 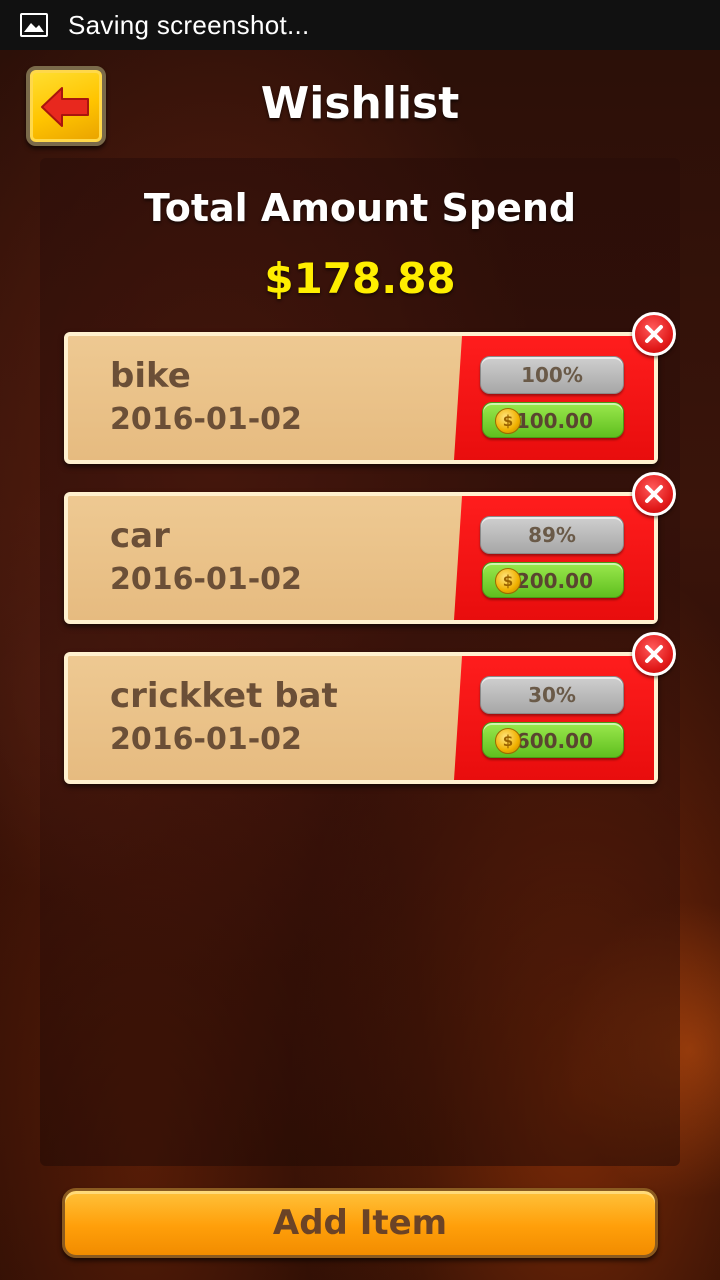 I want to click on item-progress-badge: 100%, so click(x=552, y=375).